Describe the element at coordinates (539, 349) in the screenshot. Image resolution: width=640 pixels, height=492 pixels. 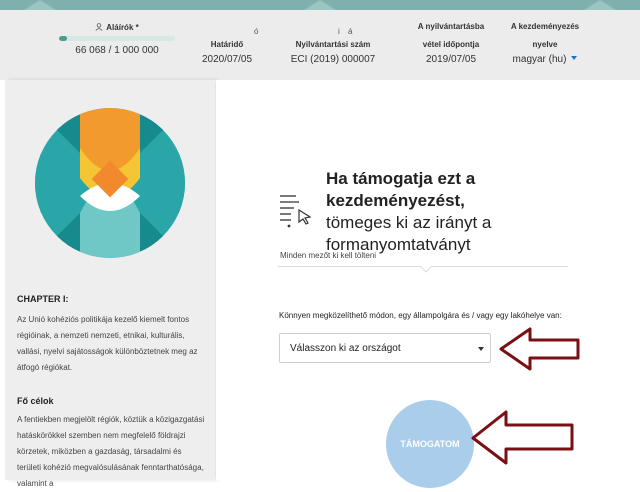
I see `red-arrow-select` at that location.